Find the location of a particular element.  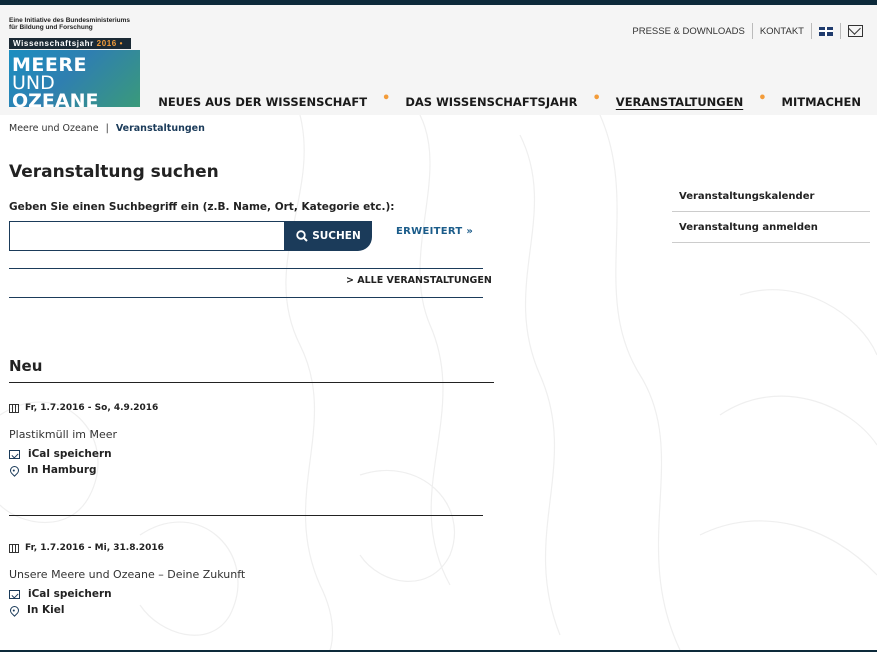

page-title: Veranstaltung suchen is located at coordinates (114, 172).